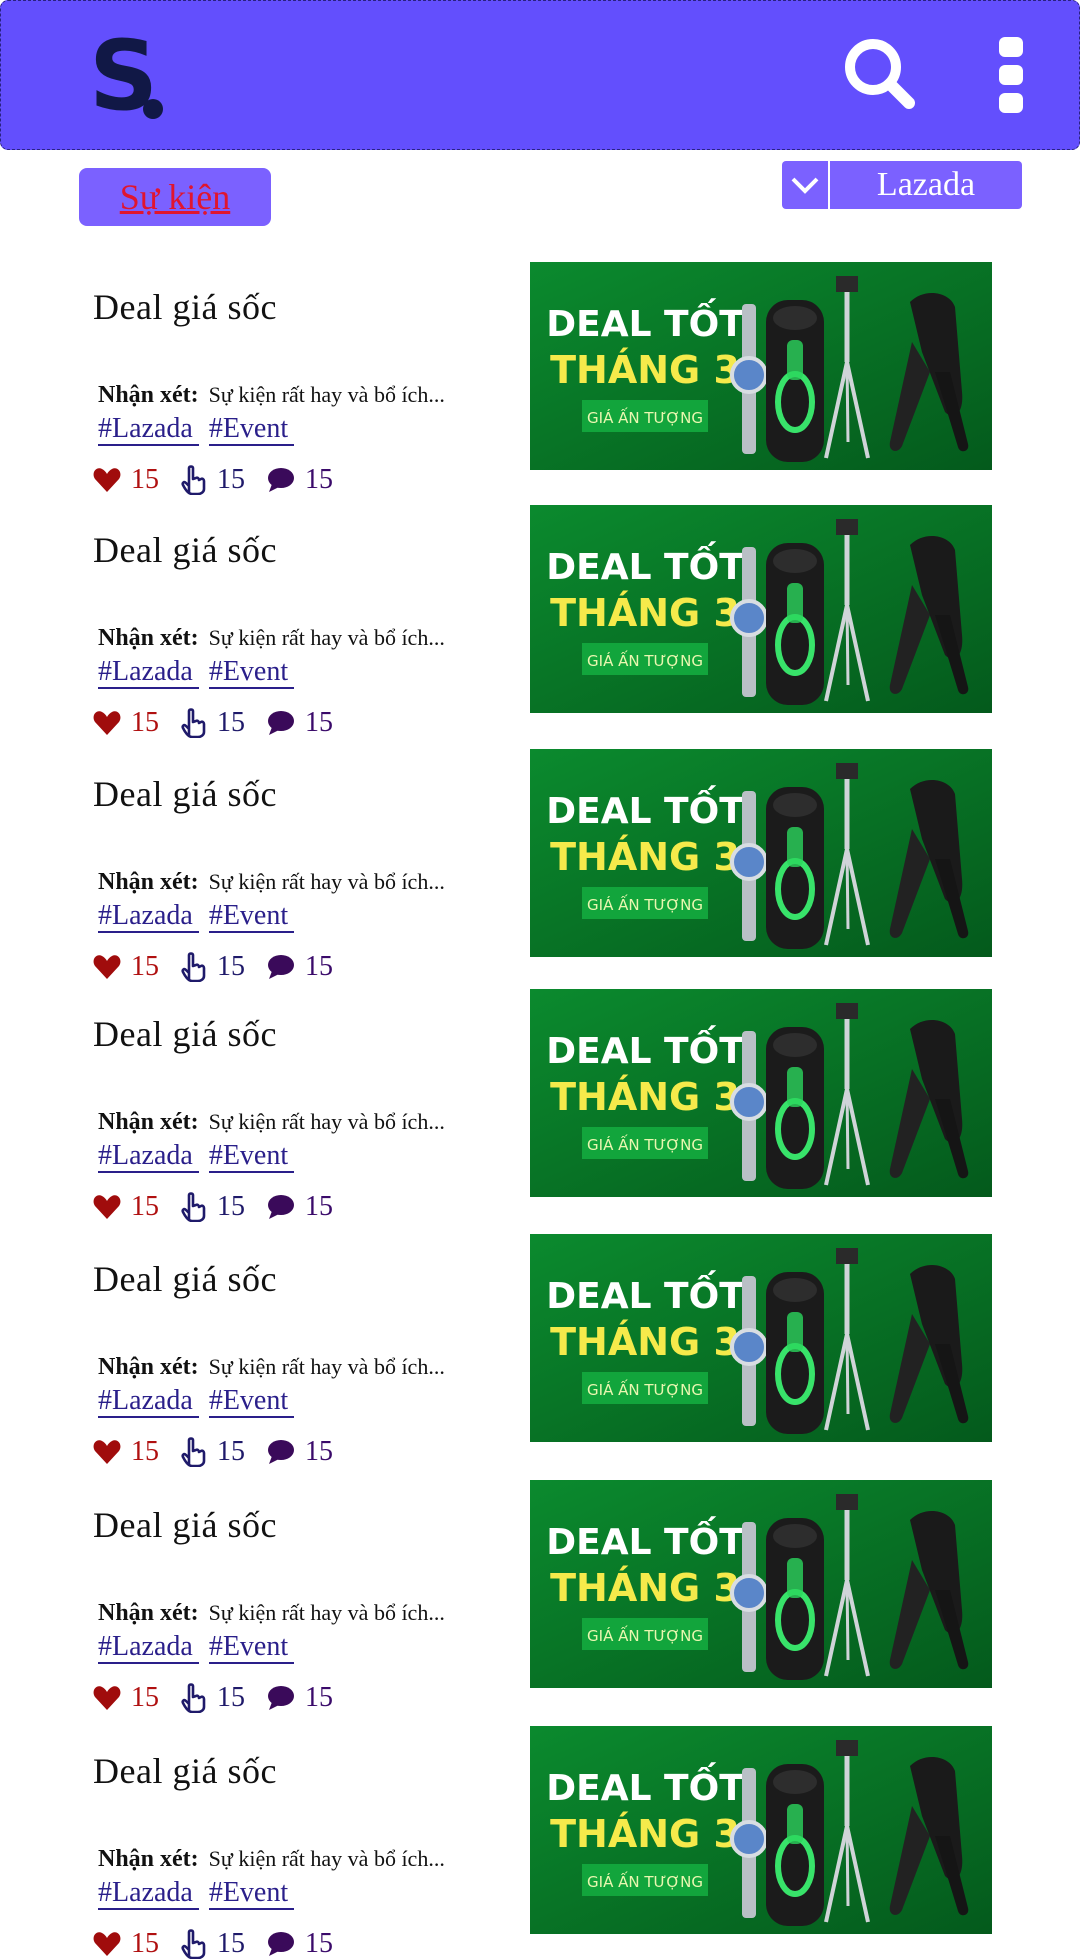 The width and height of the screenshot is (1080, 1960). Describe the element at coordinates (107, 1452) in the screenshot. I see `heart-icon` at that location.